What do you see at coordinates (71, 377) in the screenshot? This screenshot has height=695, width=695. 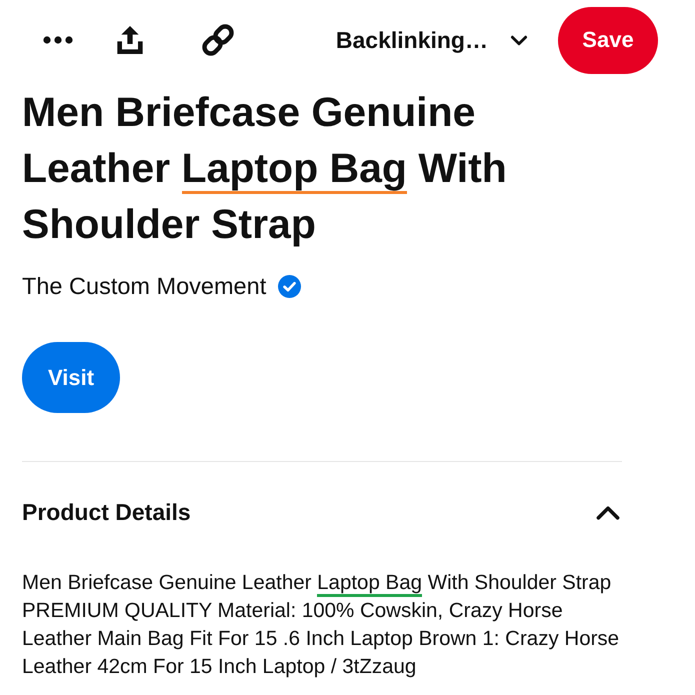 I see `visit-button: Visit` at bounding box center [71, 377].